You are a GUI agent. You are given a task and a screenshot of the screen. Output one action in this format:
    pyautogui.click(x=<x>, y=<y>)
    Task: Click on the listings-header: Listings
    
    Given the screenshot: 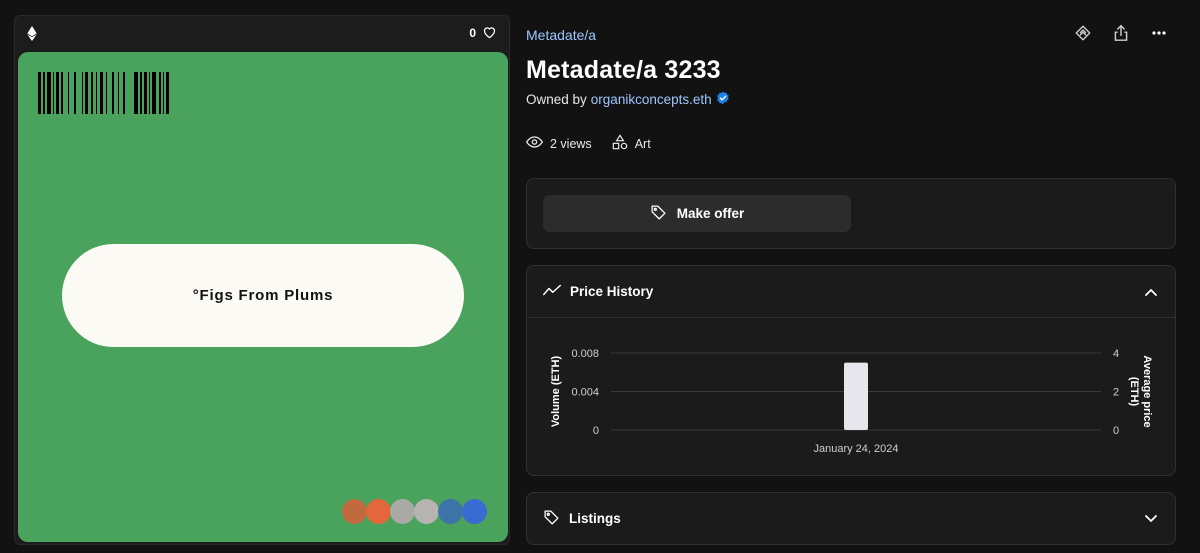 What is the action you would take?
    pyautogui.click(x=851, y=518)
    